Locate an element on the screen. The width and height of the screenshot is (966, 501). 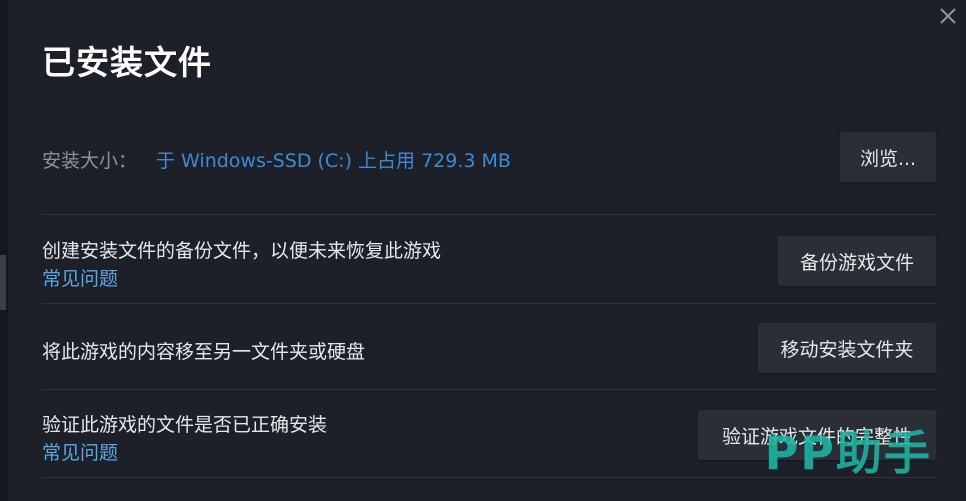
close-icon is located at coordinates (948, 16).